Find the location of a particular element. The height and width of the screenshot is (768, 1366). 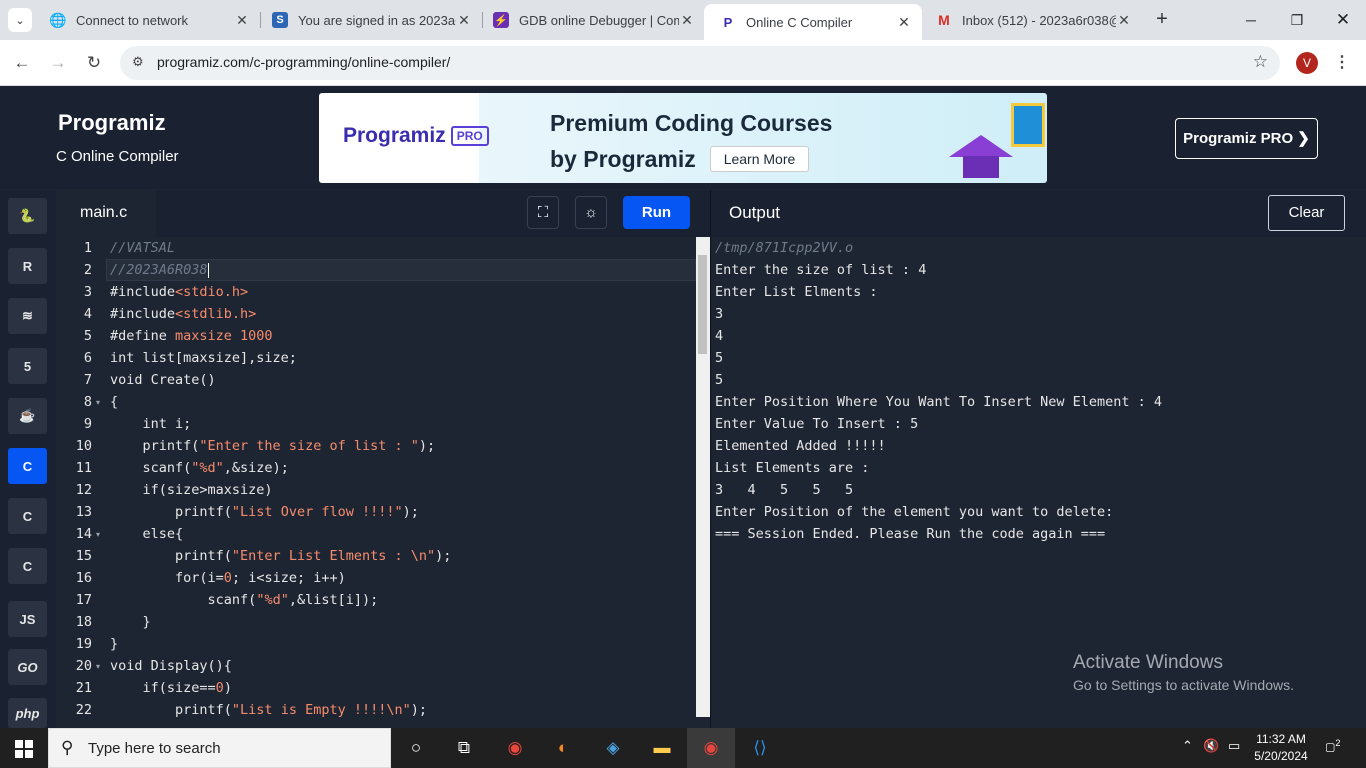

graduation-cap-base is located at coordinates (981, 167).